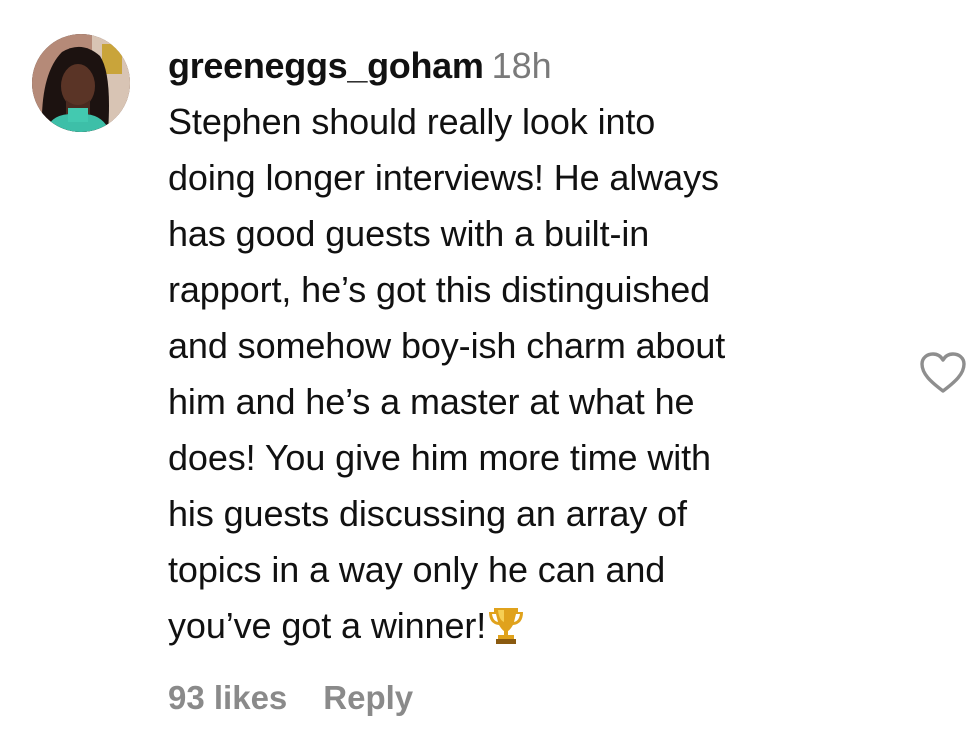 This screenshot has width=980, height=730. Describe the element at coordinates (447, 345) in the screenshot. I see `comment-text-line: and somehow boy-ish charm about` at that location.